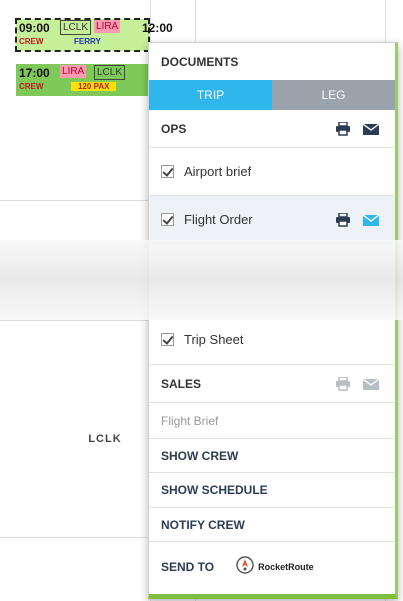  Describe the element at coordinates (200, 61) in the screenshot. I see `documents-title: DOCUMENTS` at that location.